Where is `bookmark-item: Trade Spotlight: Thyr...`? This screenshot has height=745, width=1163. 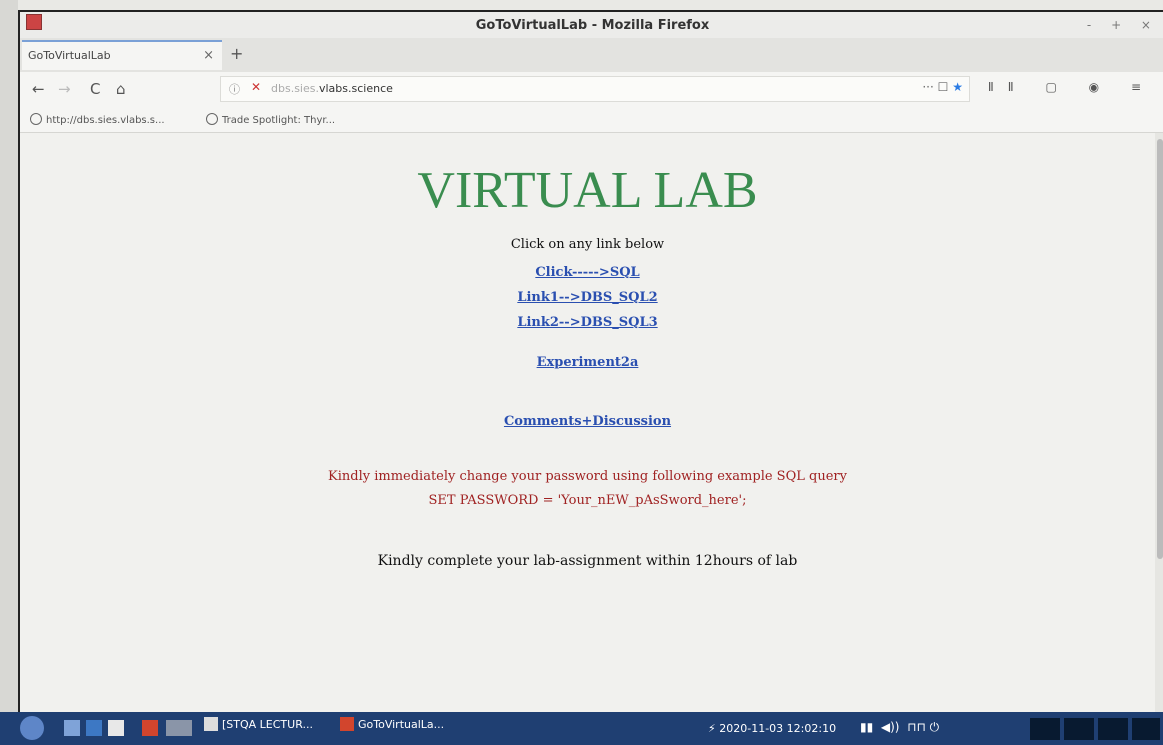 bookmark-item: Trade Spotlight: Thyr... is located at coordinates (270, 119).